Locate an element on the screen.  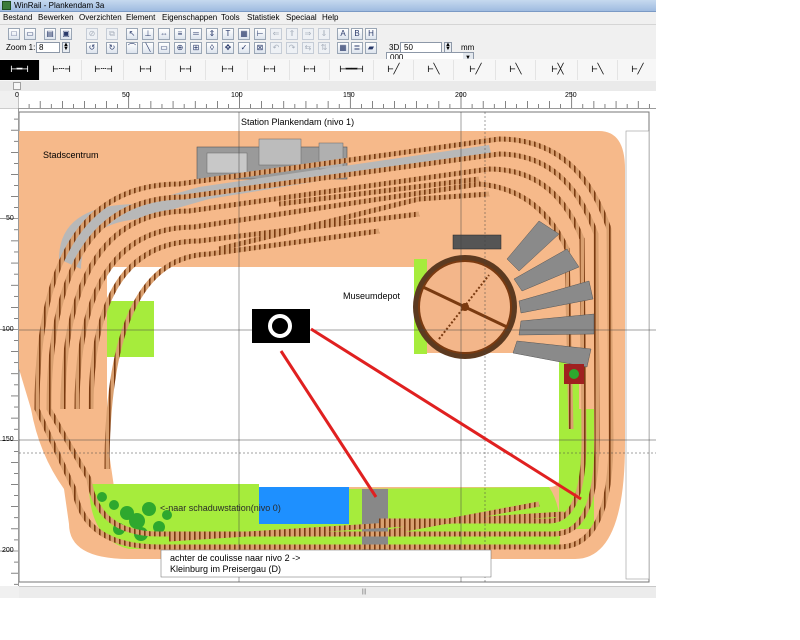
dhg-tool-button: ◊ is located at coordinates (212, 48).